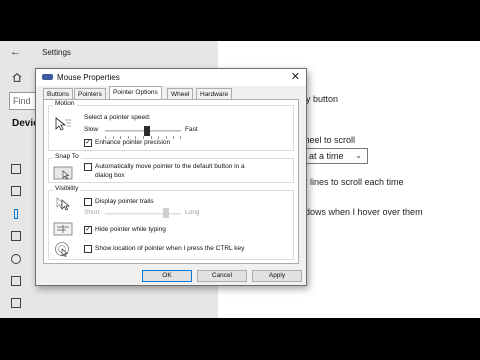  What do you see at coordinates (88, 249) in the screenshot?
I see `show-location-checkbox` at bounding box center [88, 249].